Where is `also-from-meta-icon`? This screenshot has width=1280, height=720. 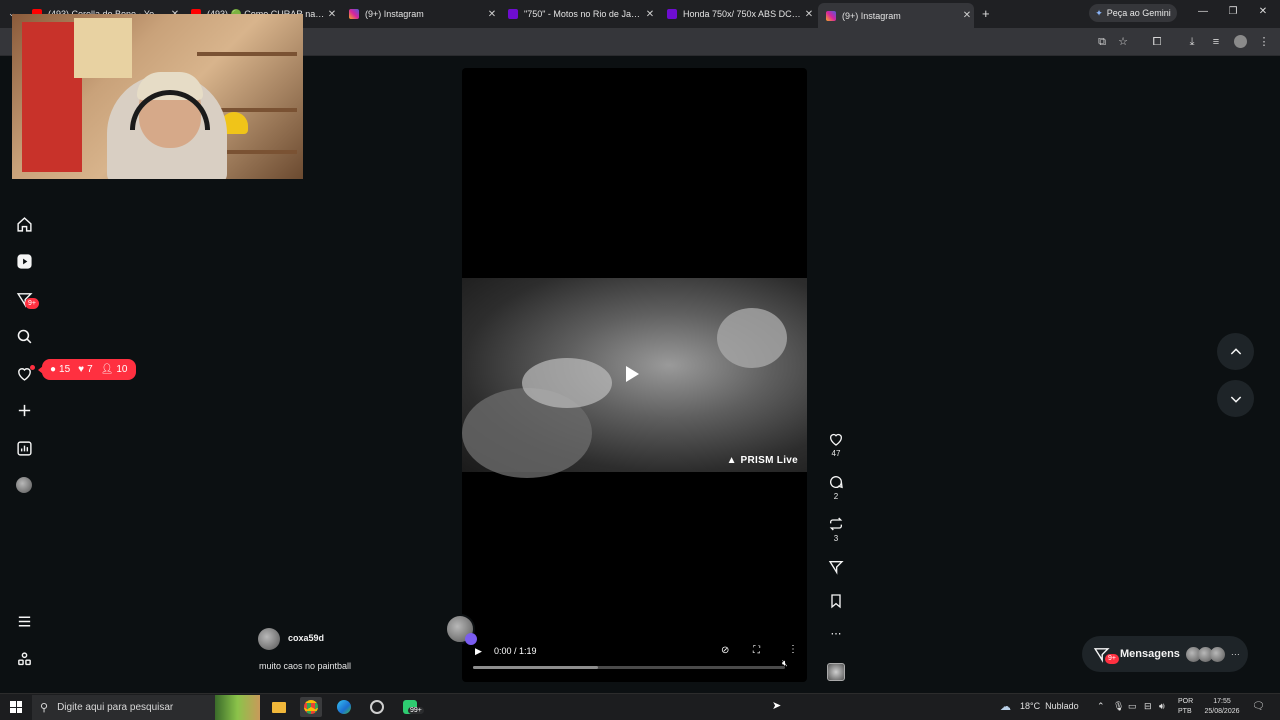 also-from-meta-icon is located at coordinates (24, 659).